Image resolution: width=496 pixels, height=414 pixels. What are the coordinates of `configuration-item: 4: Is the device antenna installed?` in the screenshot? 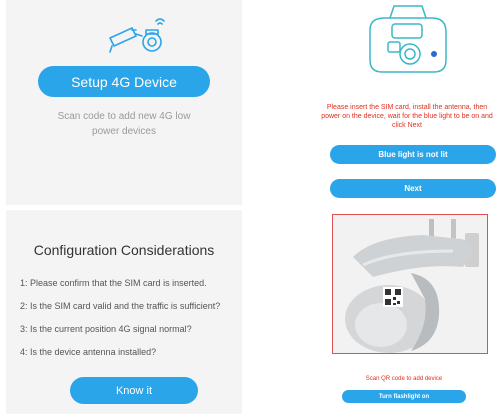 It's located at (88, 352).